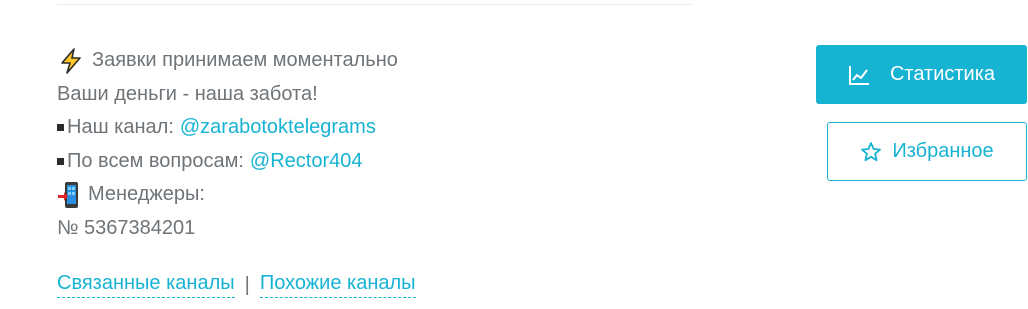 Image resolution: width=1028 pixels, height=309 pixels. What do you see at coordinates (407, 162) in the screenshot?
I see `description-line-4: По всем вопросам: @Rector404` at bounding box center [407, 162].